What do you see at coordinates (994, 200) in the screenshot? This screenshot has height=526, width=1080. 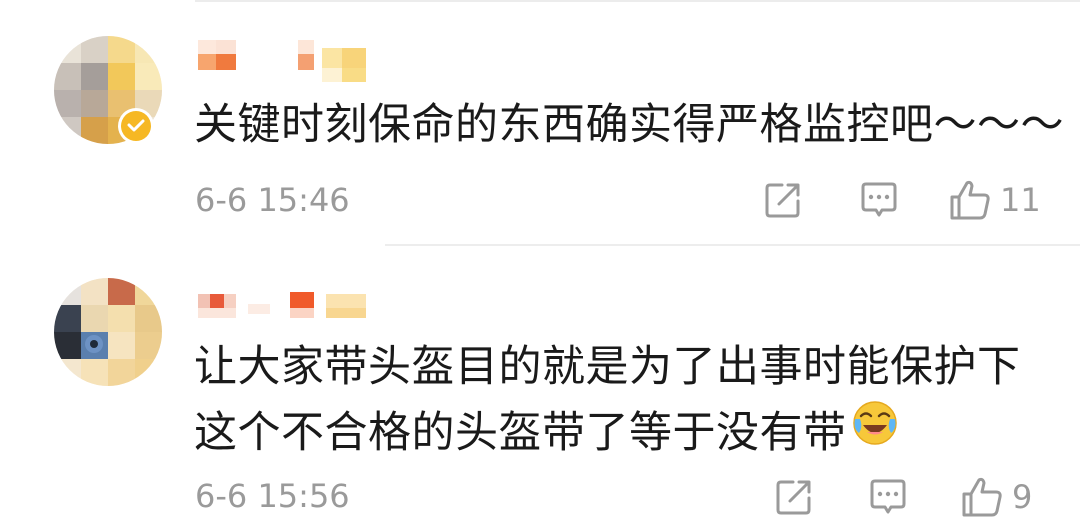 I see `like-button: 11` at bounding box center [994, 200].